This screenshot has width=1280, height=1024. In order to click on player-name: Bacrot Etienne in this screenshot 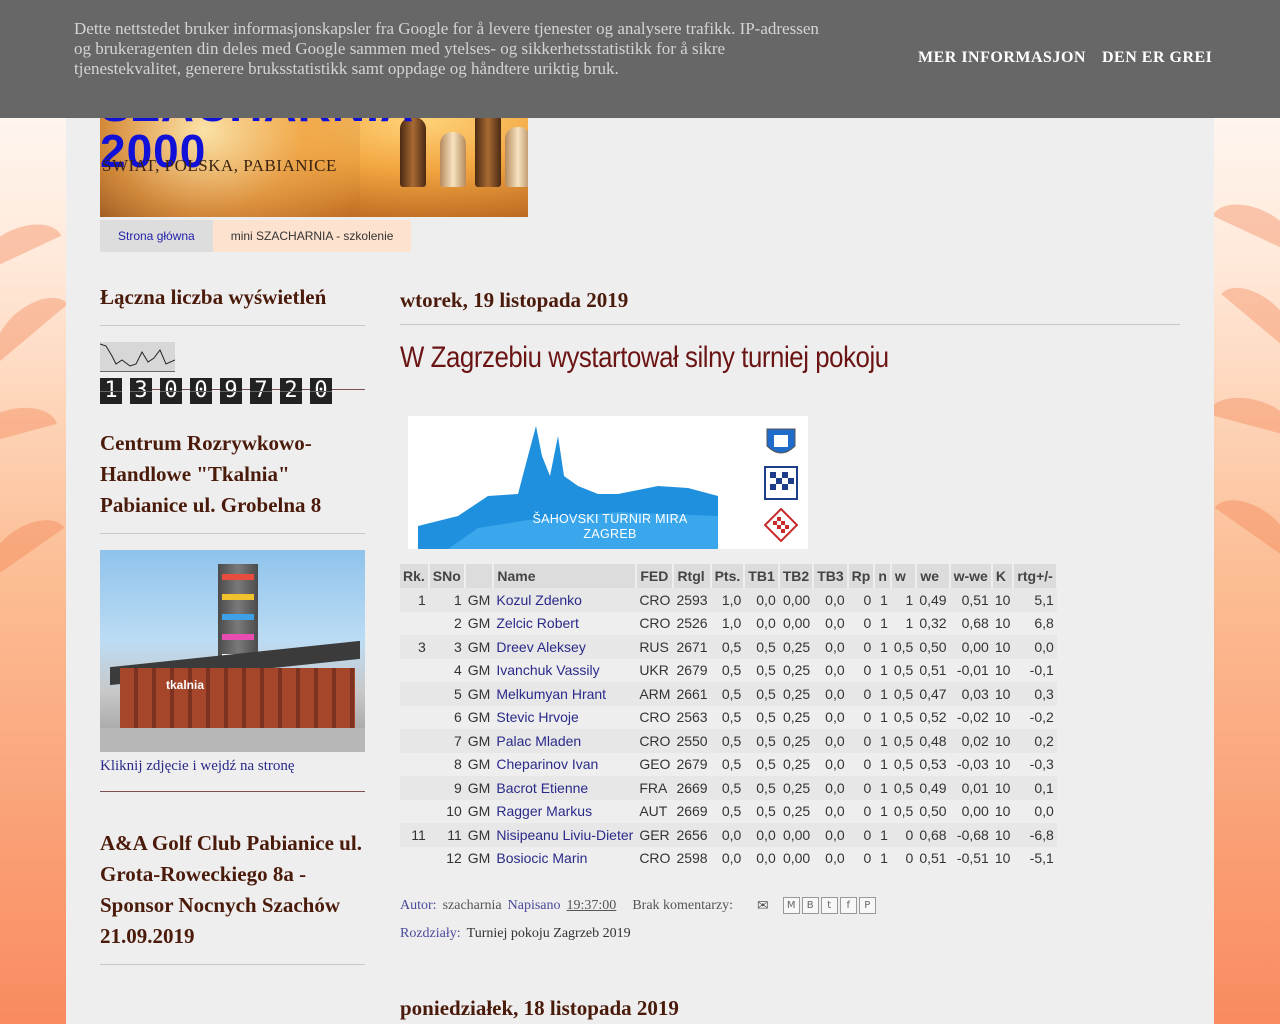, I will do `click(565, 788)`.